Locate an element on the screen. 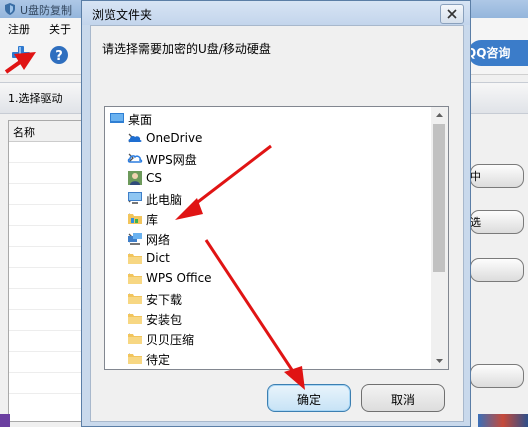 Image resolution: width=528 pixels, height=427 pixels. shield-icon is located at coordinates (10, 9).